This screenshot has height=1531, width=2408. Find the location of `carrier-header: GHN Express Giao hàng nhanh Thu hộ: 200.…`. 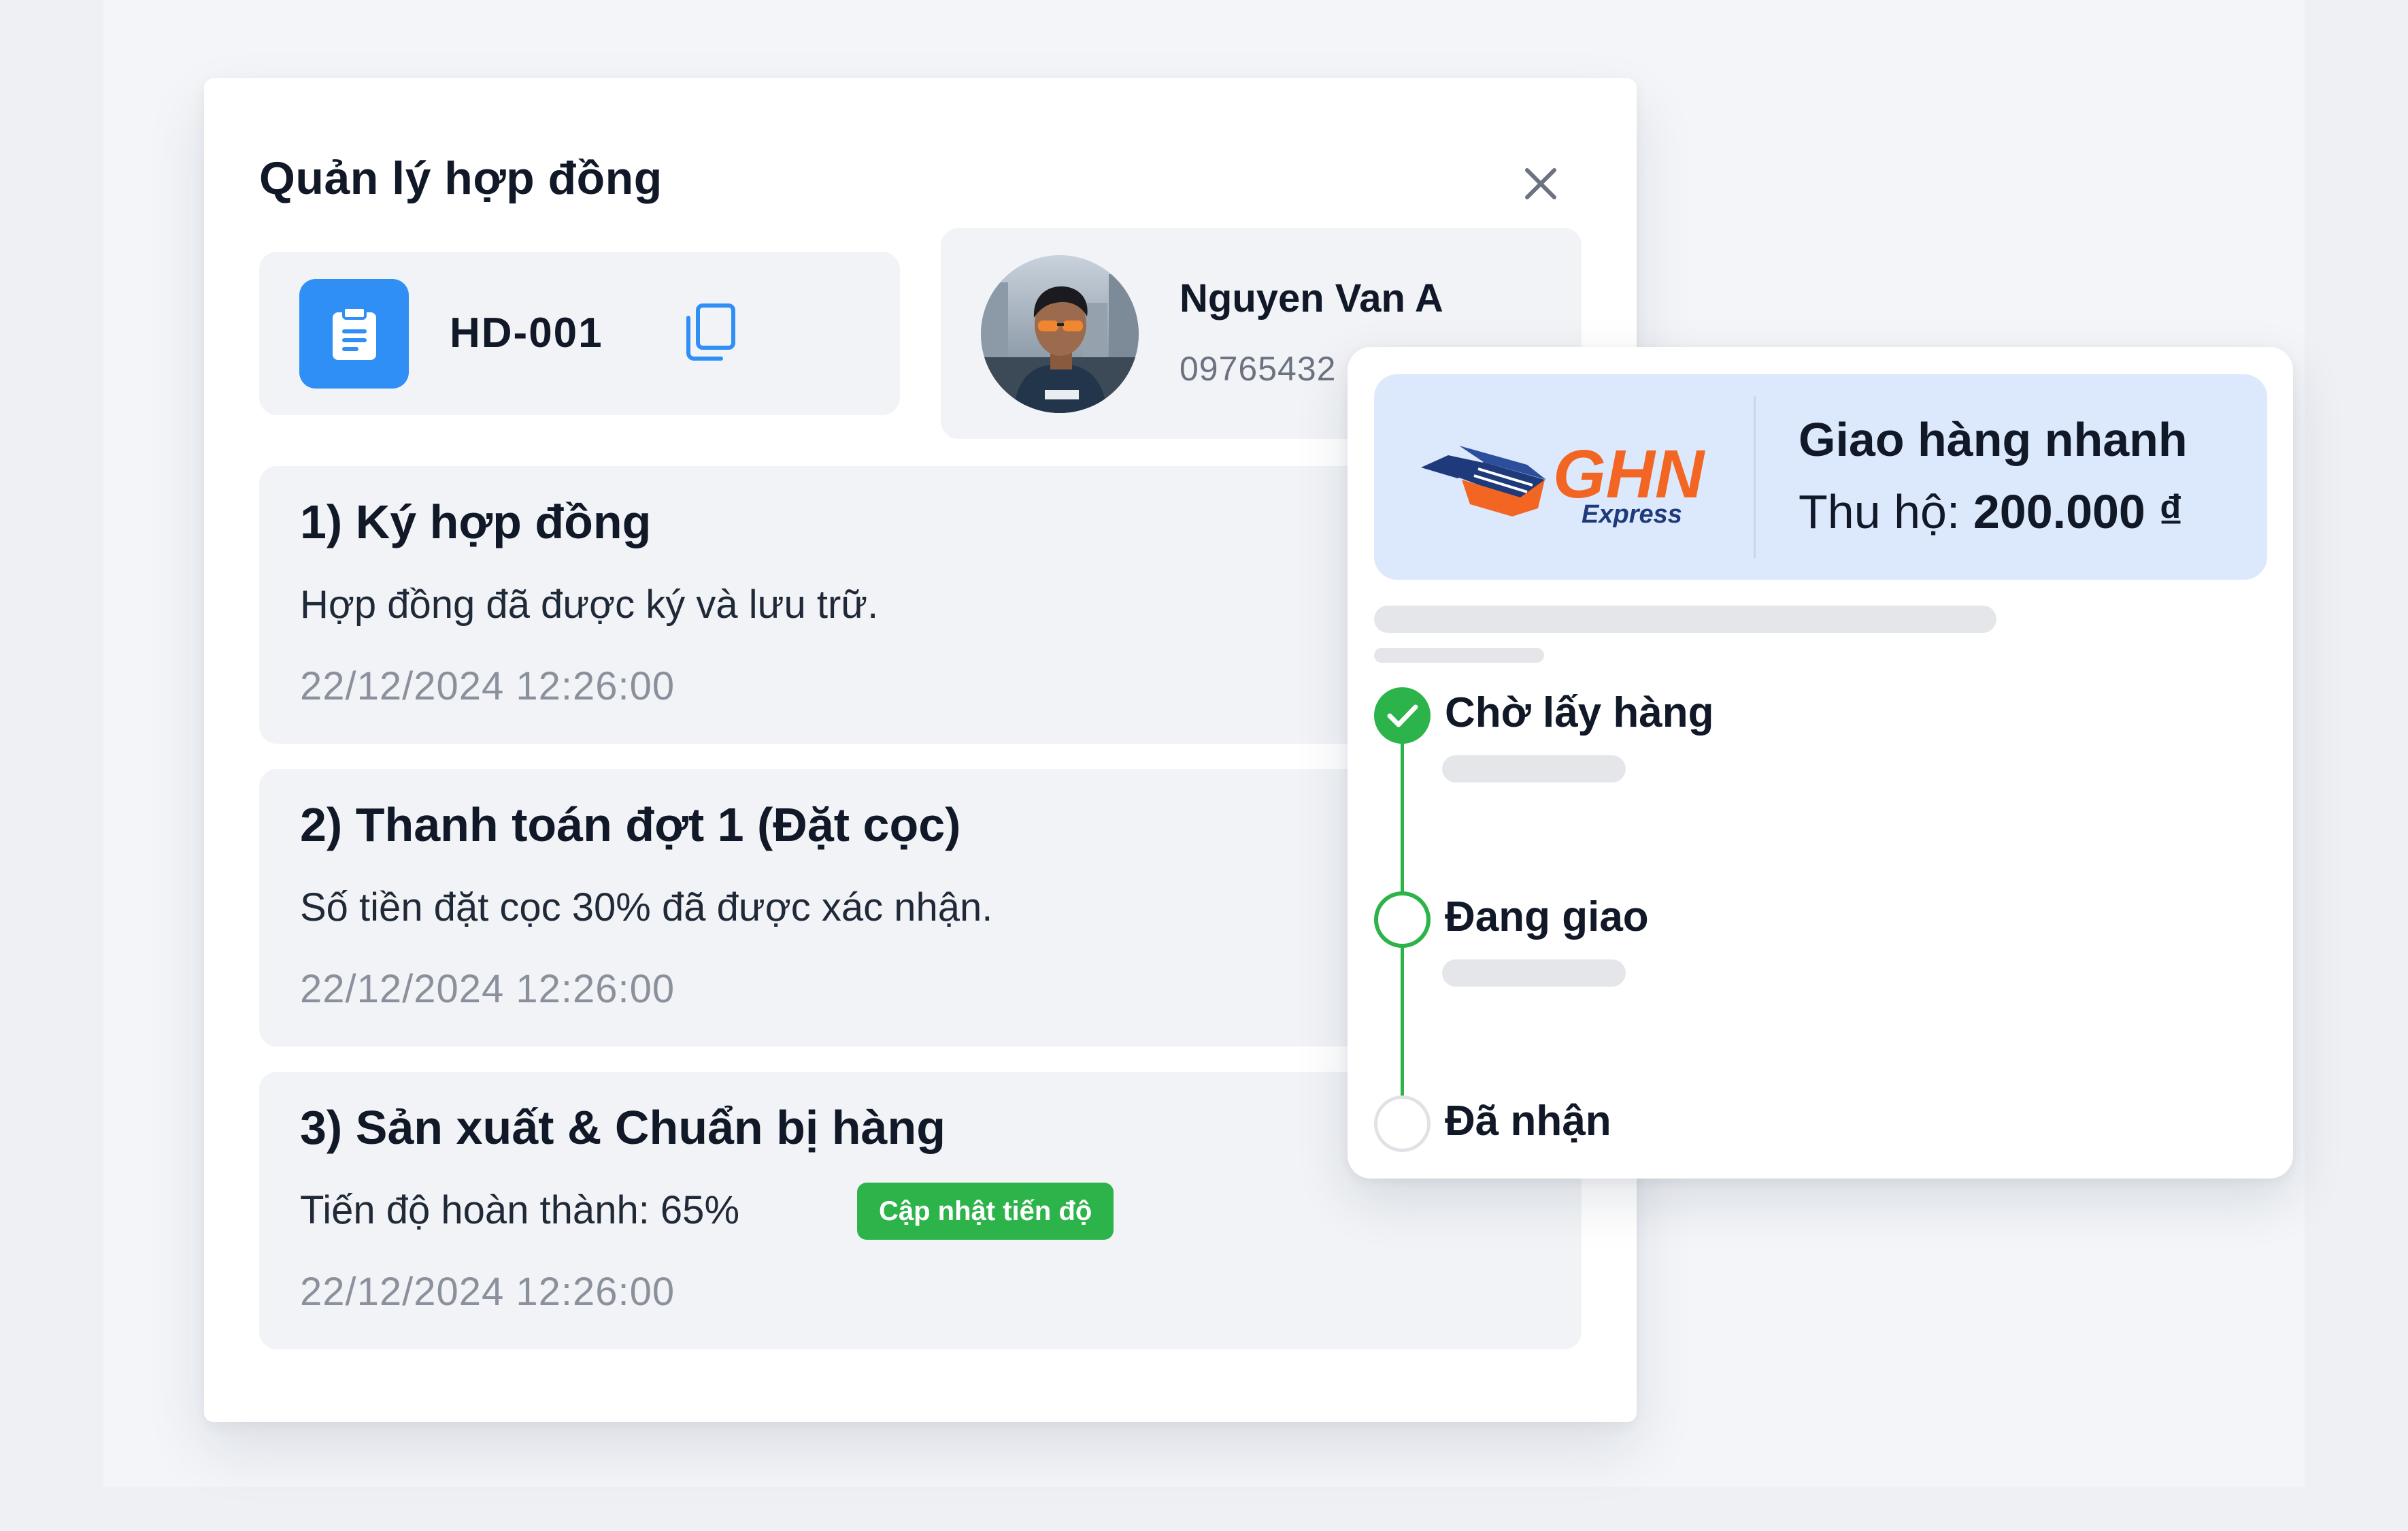

carrier-header: GHN Express Giao hàng nhanh Thu hộ: 200.… is located at coordinates (1820, 477).